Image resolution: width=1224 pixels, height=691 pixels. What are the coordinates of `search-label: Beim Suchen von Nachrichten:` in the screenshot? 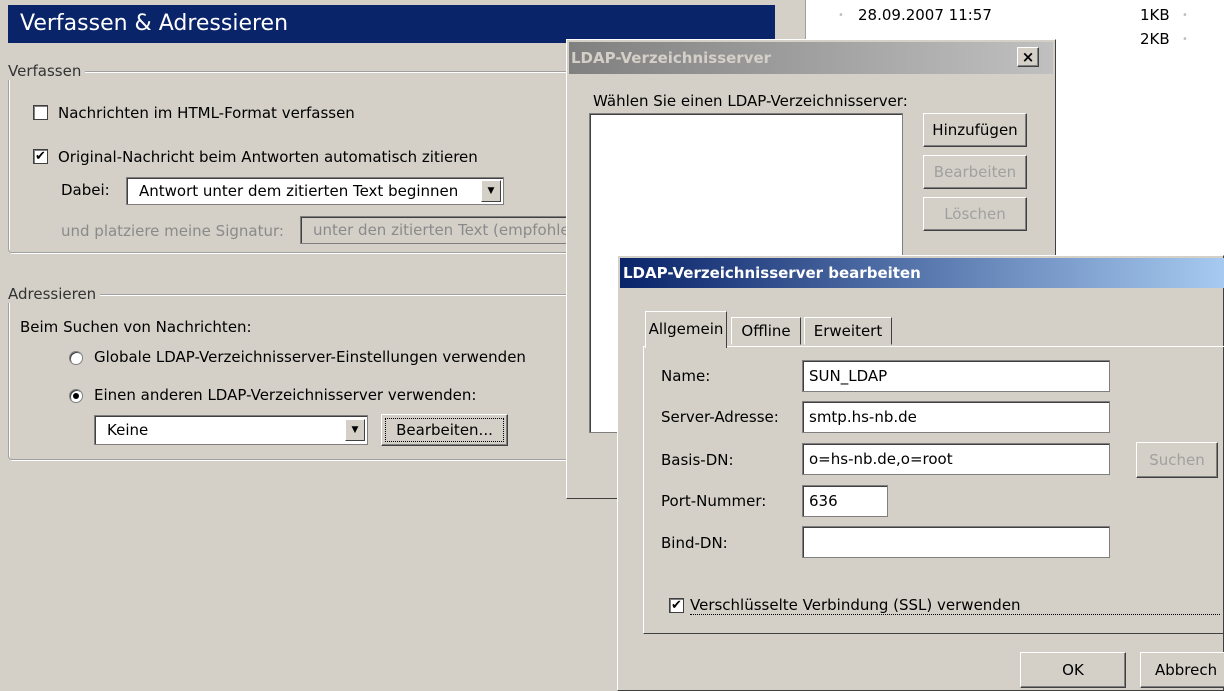 It's located at (136, 327).